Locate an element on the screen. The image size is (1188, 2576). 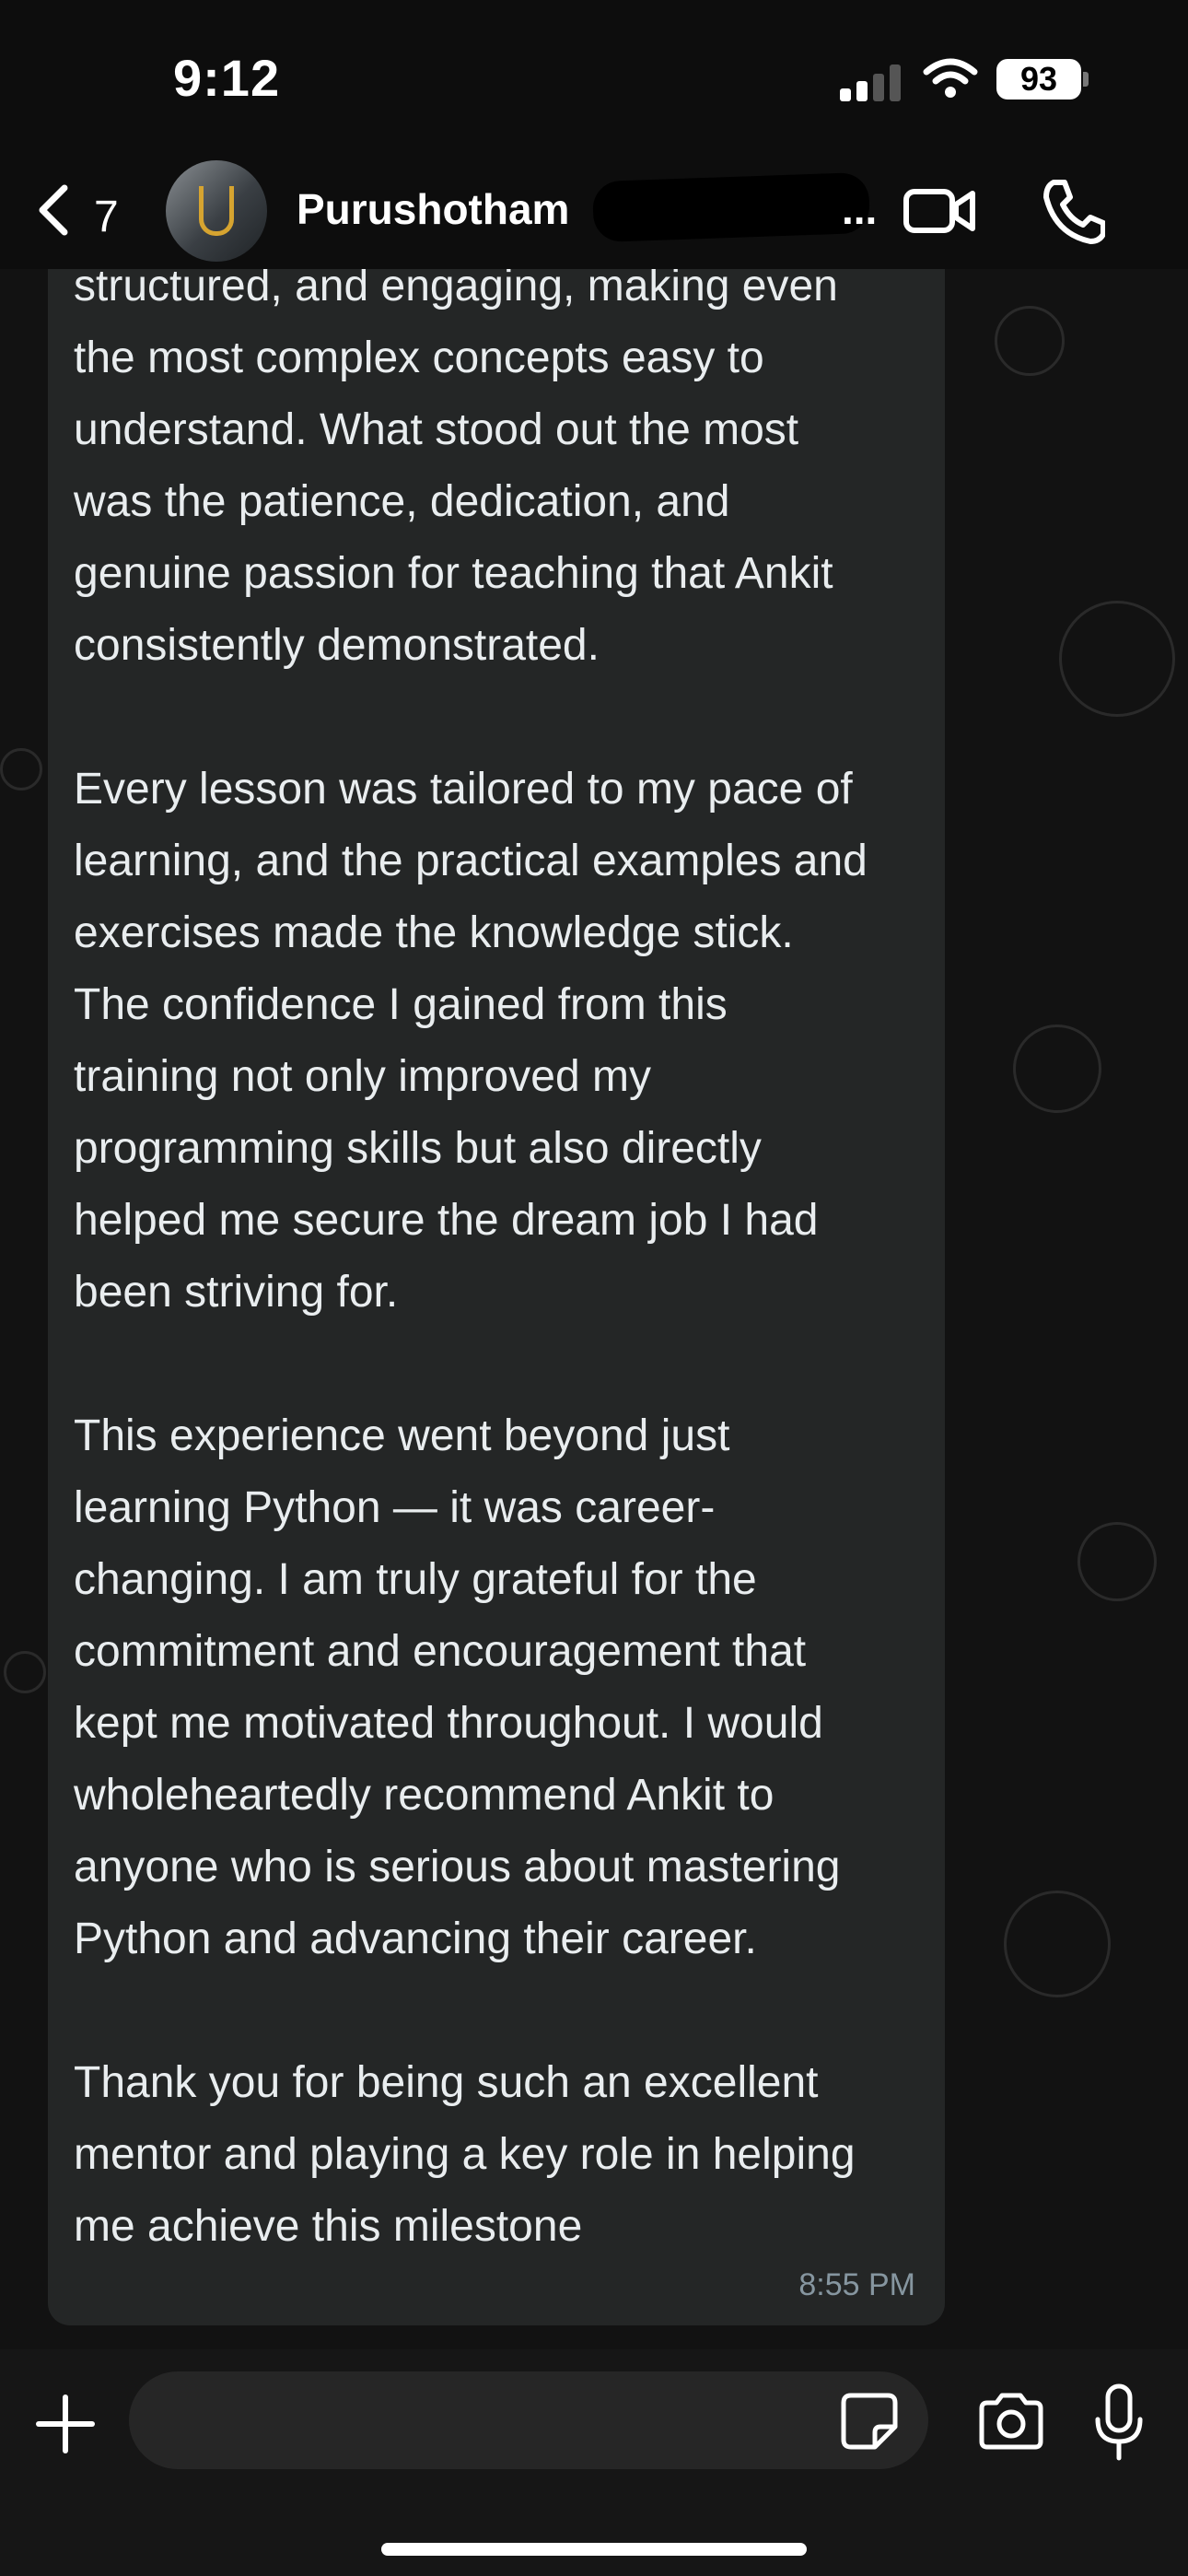
camera-icon is located at coordinates (1011, 2421).